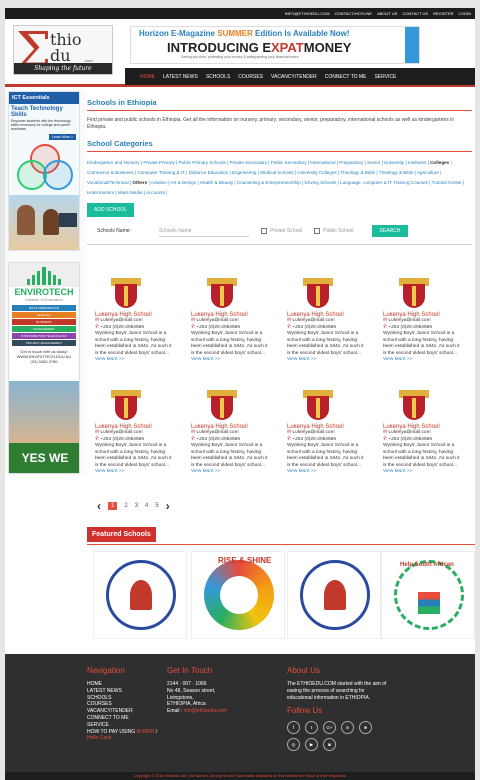  I want to click on page-5: 5, so click(156, 506).